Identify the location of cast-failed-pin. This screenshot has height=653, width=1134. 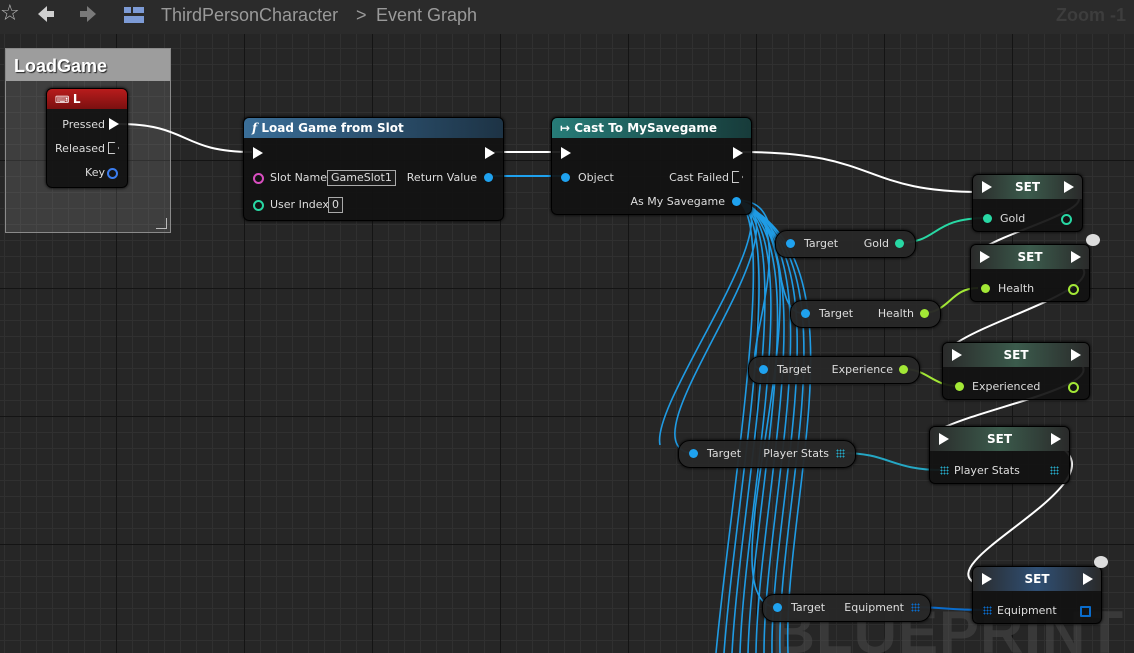
(737, 177).